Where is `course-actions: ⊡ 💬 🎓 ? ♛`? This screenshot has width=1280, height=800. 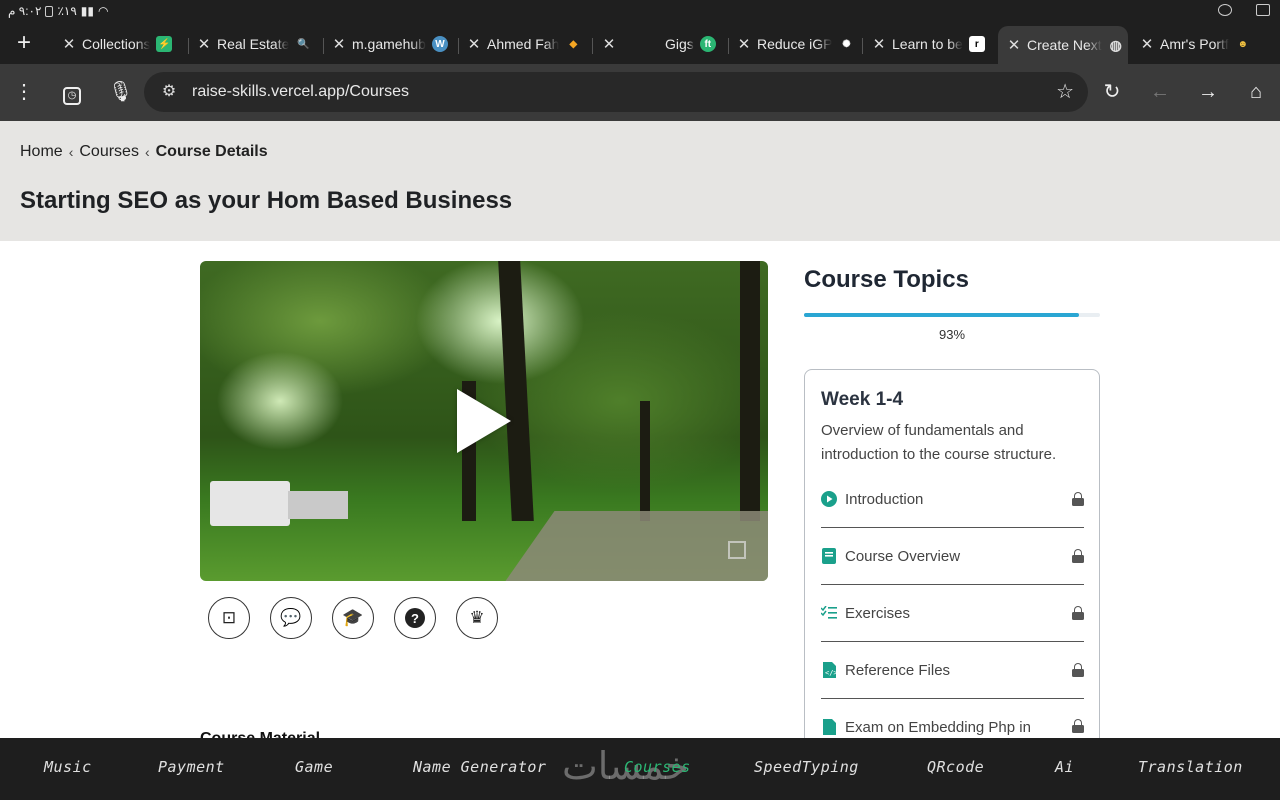 course-actions: ⊡ 💬 🎓 ? ♛ is located at coordinates (353, 618).